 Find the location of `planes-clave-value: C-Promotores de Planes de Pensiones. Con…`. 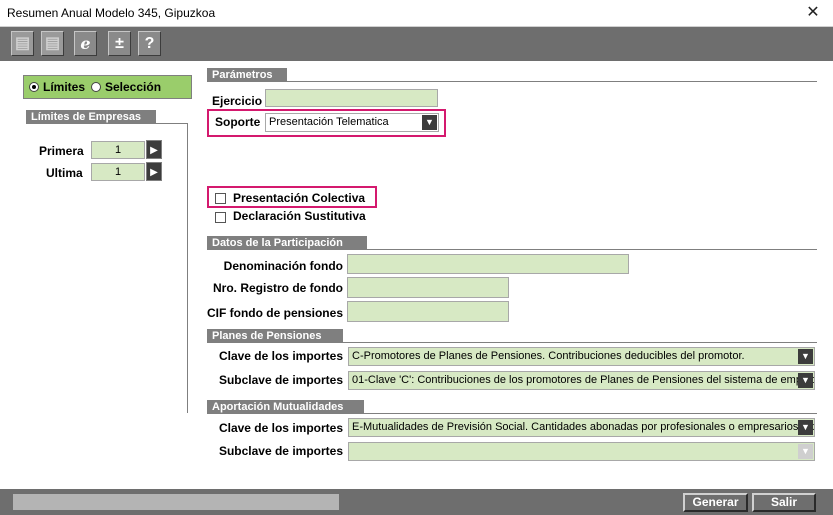

planes-clave-value: C-Promotores de Planes de Pensiones. Con… is located at coordinates (548, 356).